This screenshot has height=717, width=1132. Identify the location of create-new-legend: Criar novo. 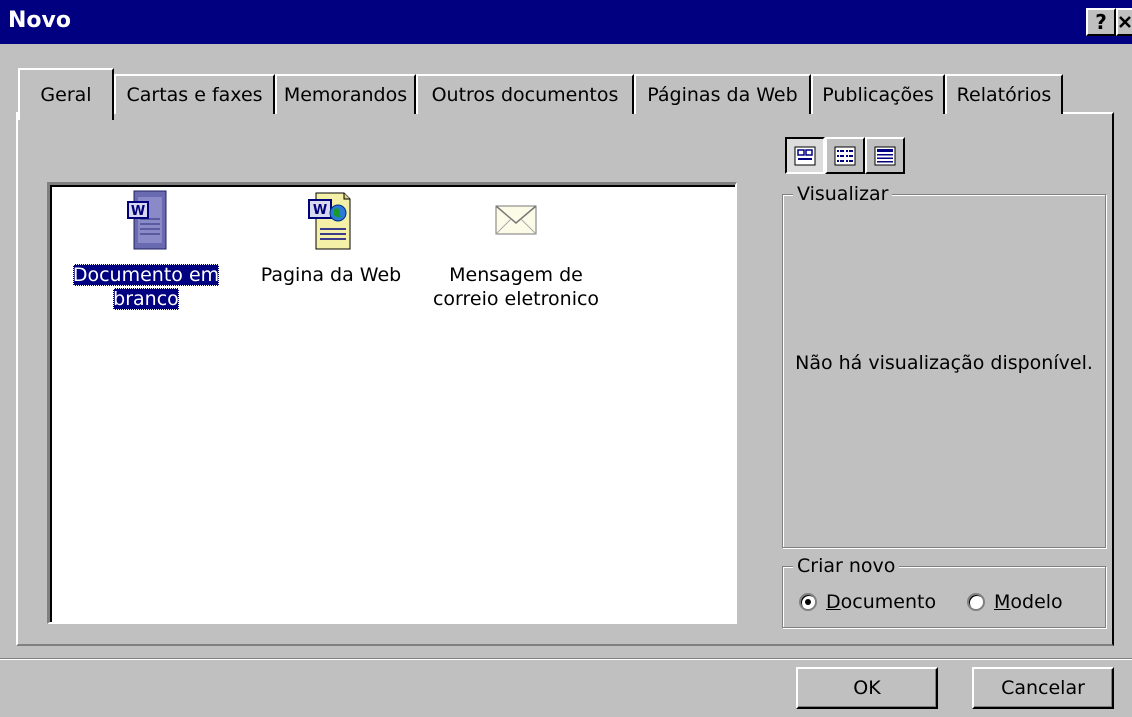
(846, 566).